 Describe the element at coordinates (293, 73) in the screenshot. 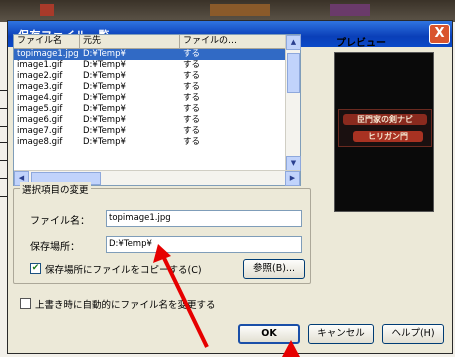

I see `vertical-scroll-thumb` at that location.